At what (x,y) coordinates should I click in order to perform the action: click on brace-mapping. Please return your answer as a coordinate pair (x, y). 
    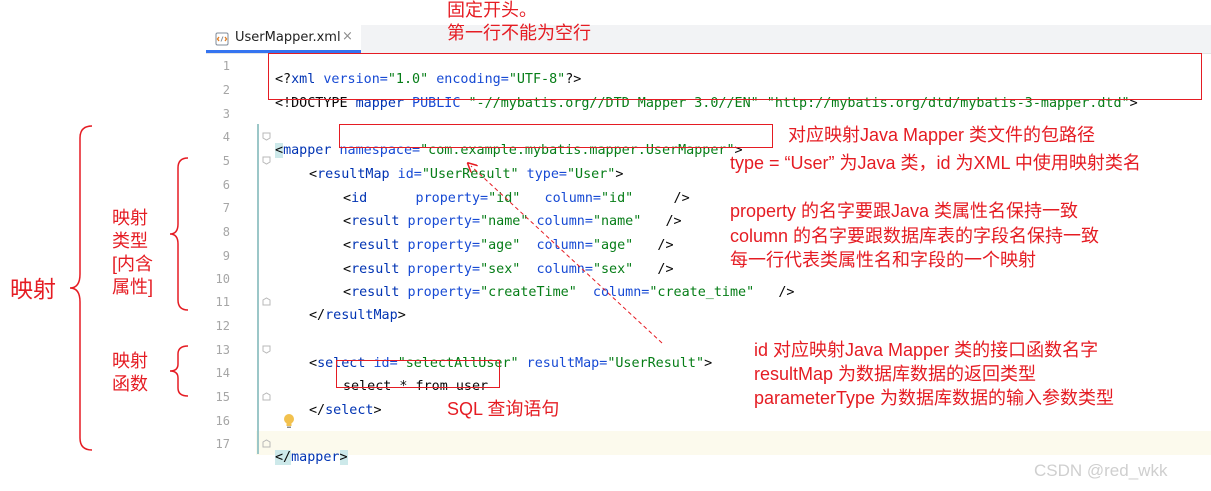
    Looking at the image, I should click on (81, 288).